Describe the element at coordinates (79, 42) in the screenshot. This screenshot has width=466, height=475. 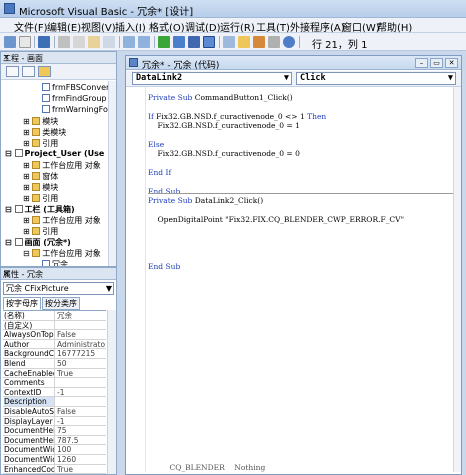
I see `copy-icon` at that location.